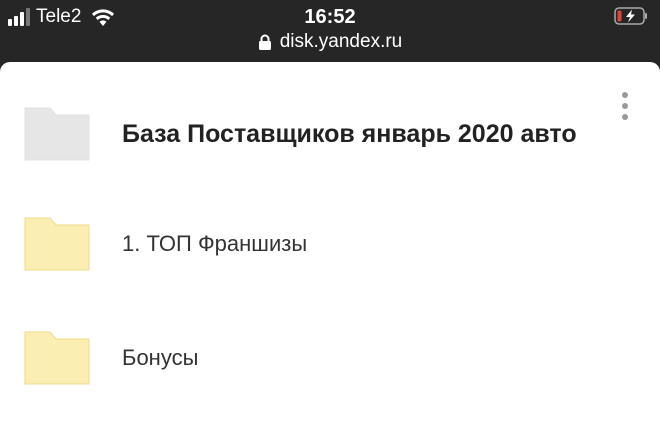 Image resolution: width=660 pixels, height=440 pixels. What do you see at coordinates (215, 243) in the screenshot?
I see `folder-name: 1. ТОП Франшизы` at bounding box center [215, 243].